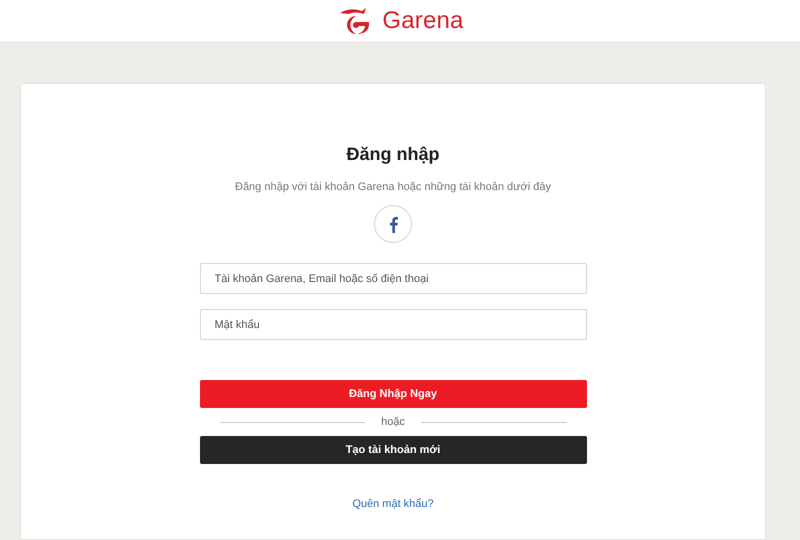 Image resolution: width=800 pixels, height=540 pixels. I want to click on input-field: Tài khoản Garena, Email hoặc số điện thoại, so click(393, 278).